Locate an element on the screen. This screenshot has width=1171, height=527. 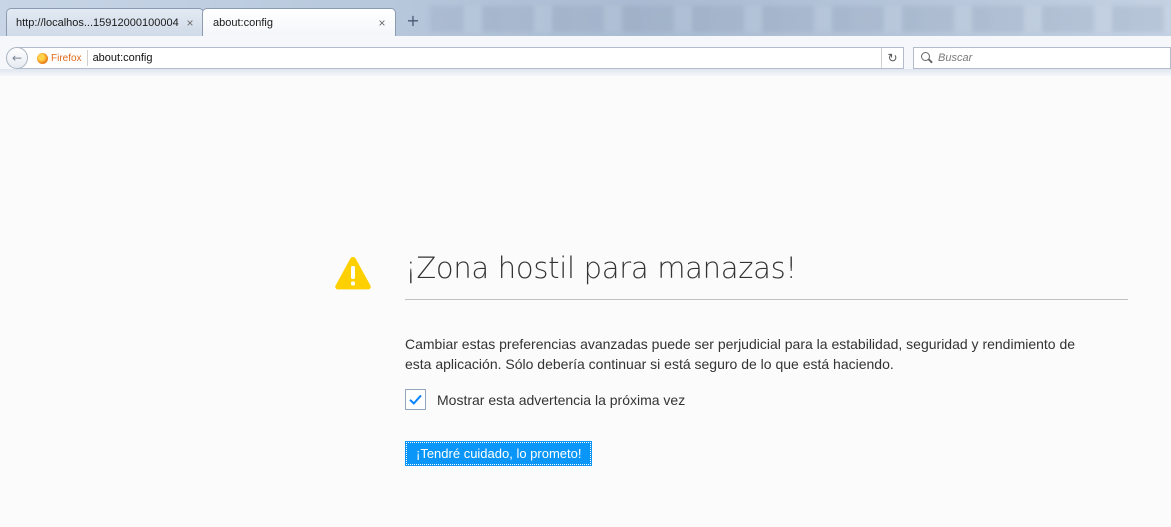
url-bar: Firefox about:config ↻ is located at coordinates (461, 58).